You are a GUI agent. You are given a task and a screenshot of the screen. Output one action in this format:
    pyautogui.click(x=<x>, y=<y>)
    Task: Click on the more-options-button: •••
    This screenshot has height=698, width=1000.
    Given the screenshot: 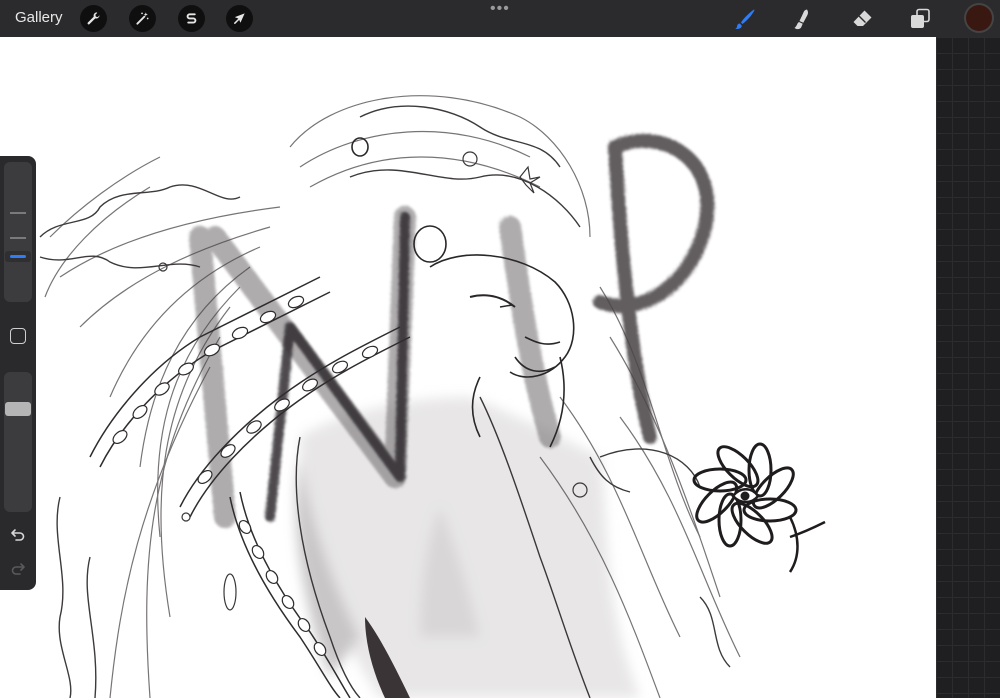 What is the action you would take?
    pyautogui.click(x=500, y=9)
    